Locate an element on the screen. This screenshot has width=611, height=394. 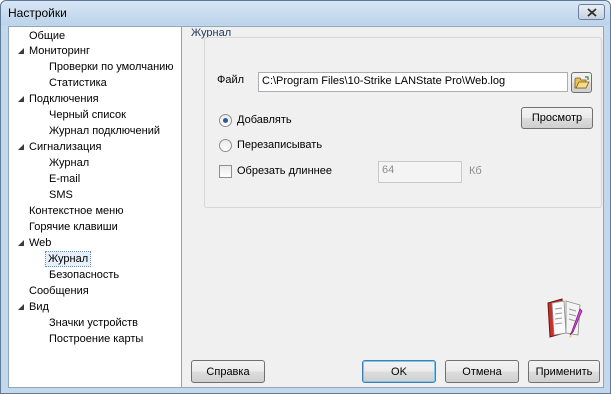
tree-item-map-building: Построение карты is located at coordinates (96, 339).